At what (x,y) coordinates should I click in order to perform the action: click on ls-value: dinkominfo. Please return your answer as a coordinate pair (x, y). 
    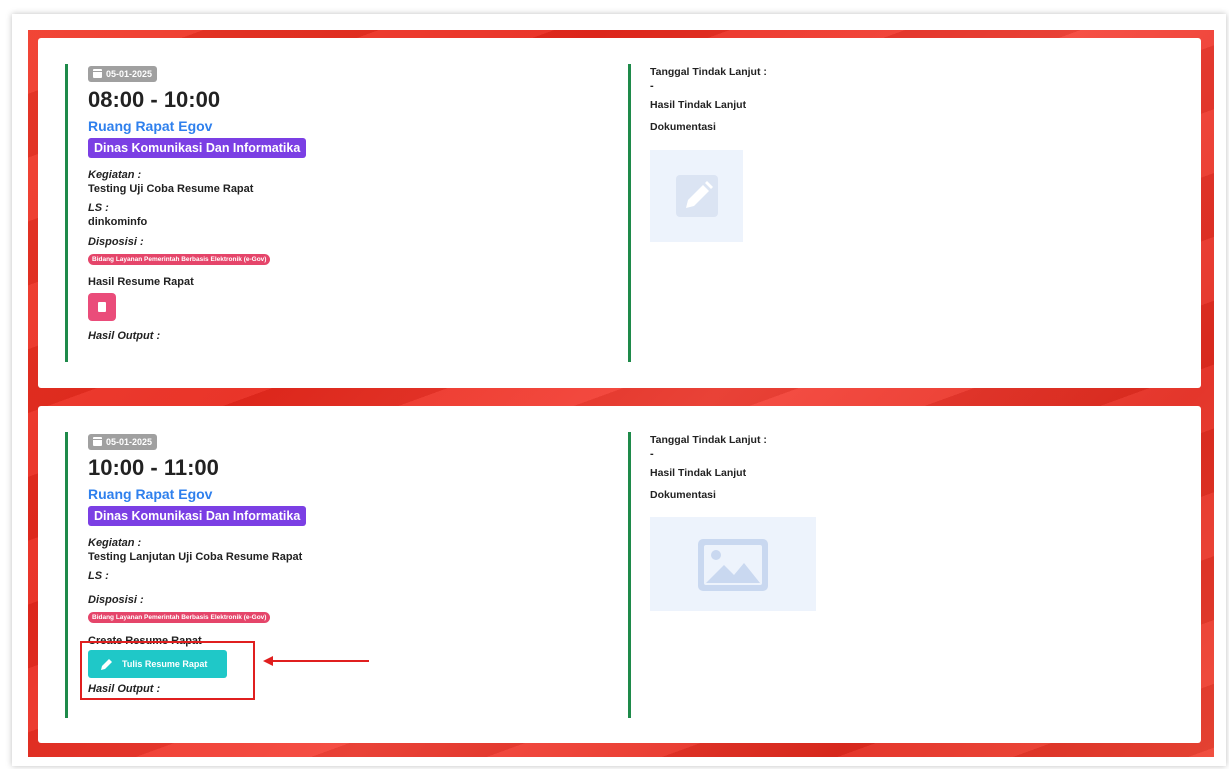
    Looking at the image, I should click on (118, 222).